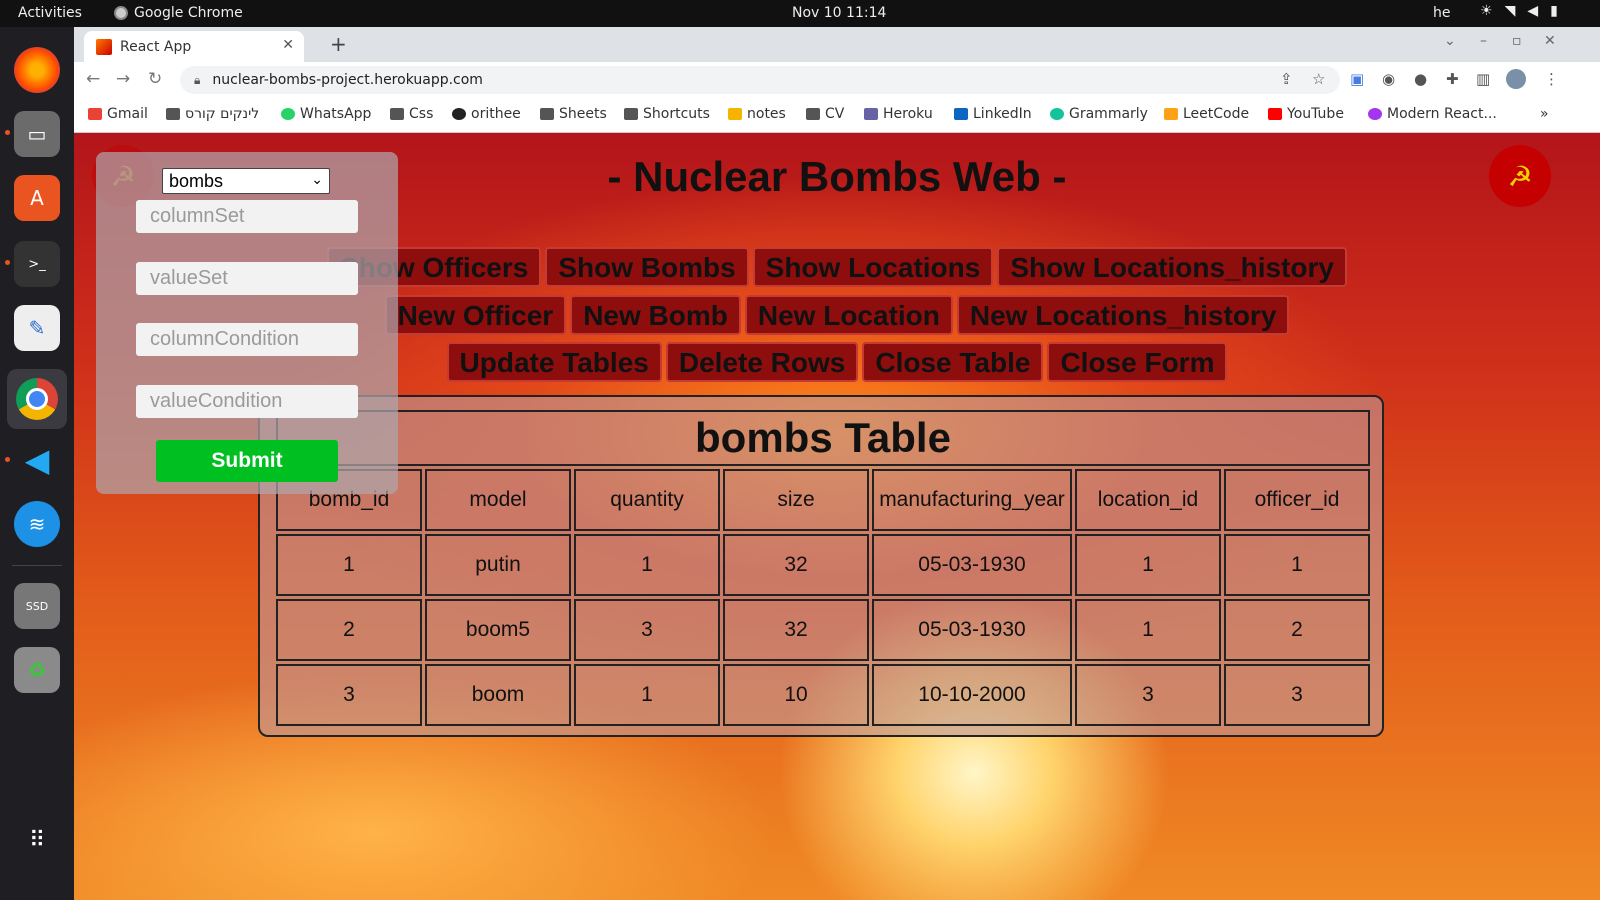 The width and height of the screenshot is (1600, 900). Describe the element at coordinates (156, 46) in the screenshot. I see `tab-title: React App` at that location.